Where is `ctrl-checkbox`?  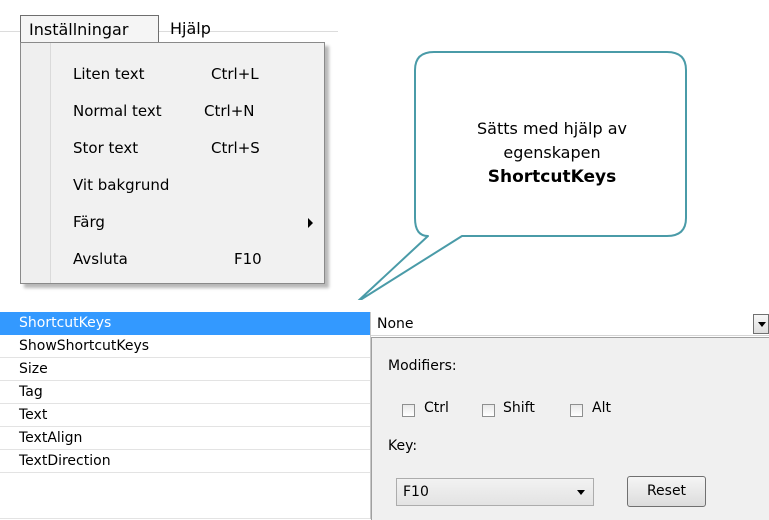 ctrl-checkbox is located at coordinates (408, 410).